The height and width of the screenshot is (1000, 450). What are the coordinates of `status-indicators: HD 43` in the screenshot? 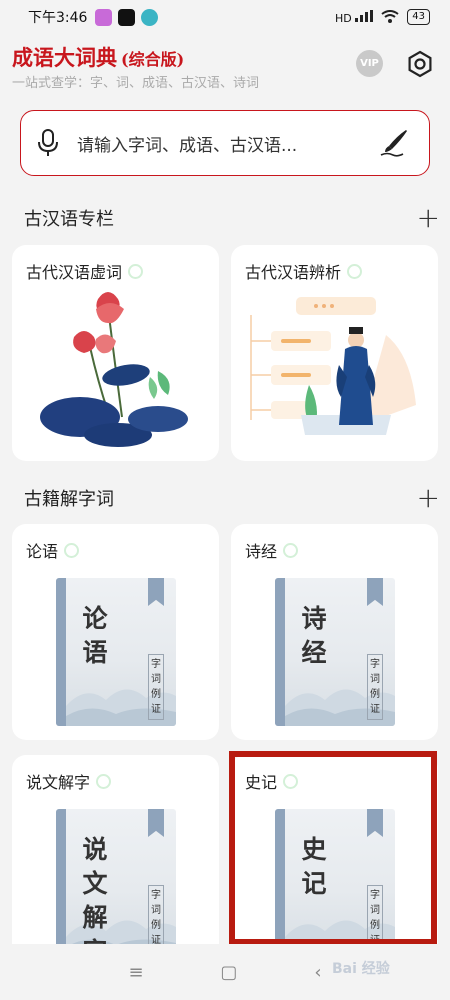 It's located at (382, 17).